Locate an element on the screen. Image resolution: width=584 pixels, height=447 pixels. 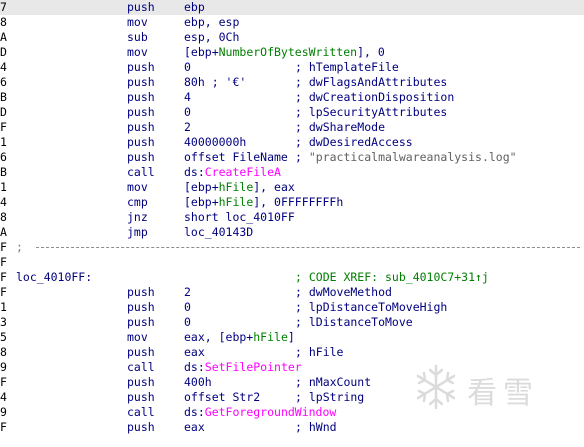
operands: [ebp+hFile], eax is located at coordinates (239, 187).